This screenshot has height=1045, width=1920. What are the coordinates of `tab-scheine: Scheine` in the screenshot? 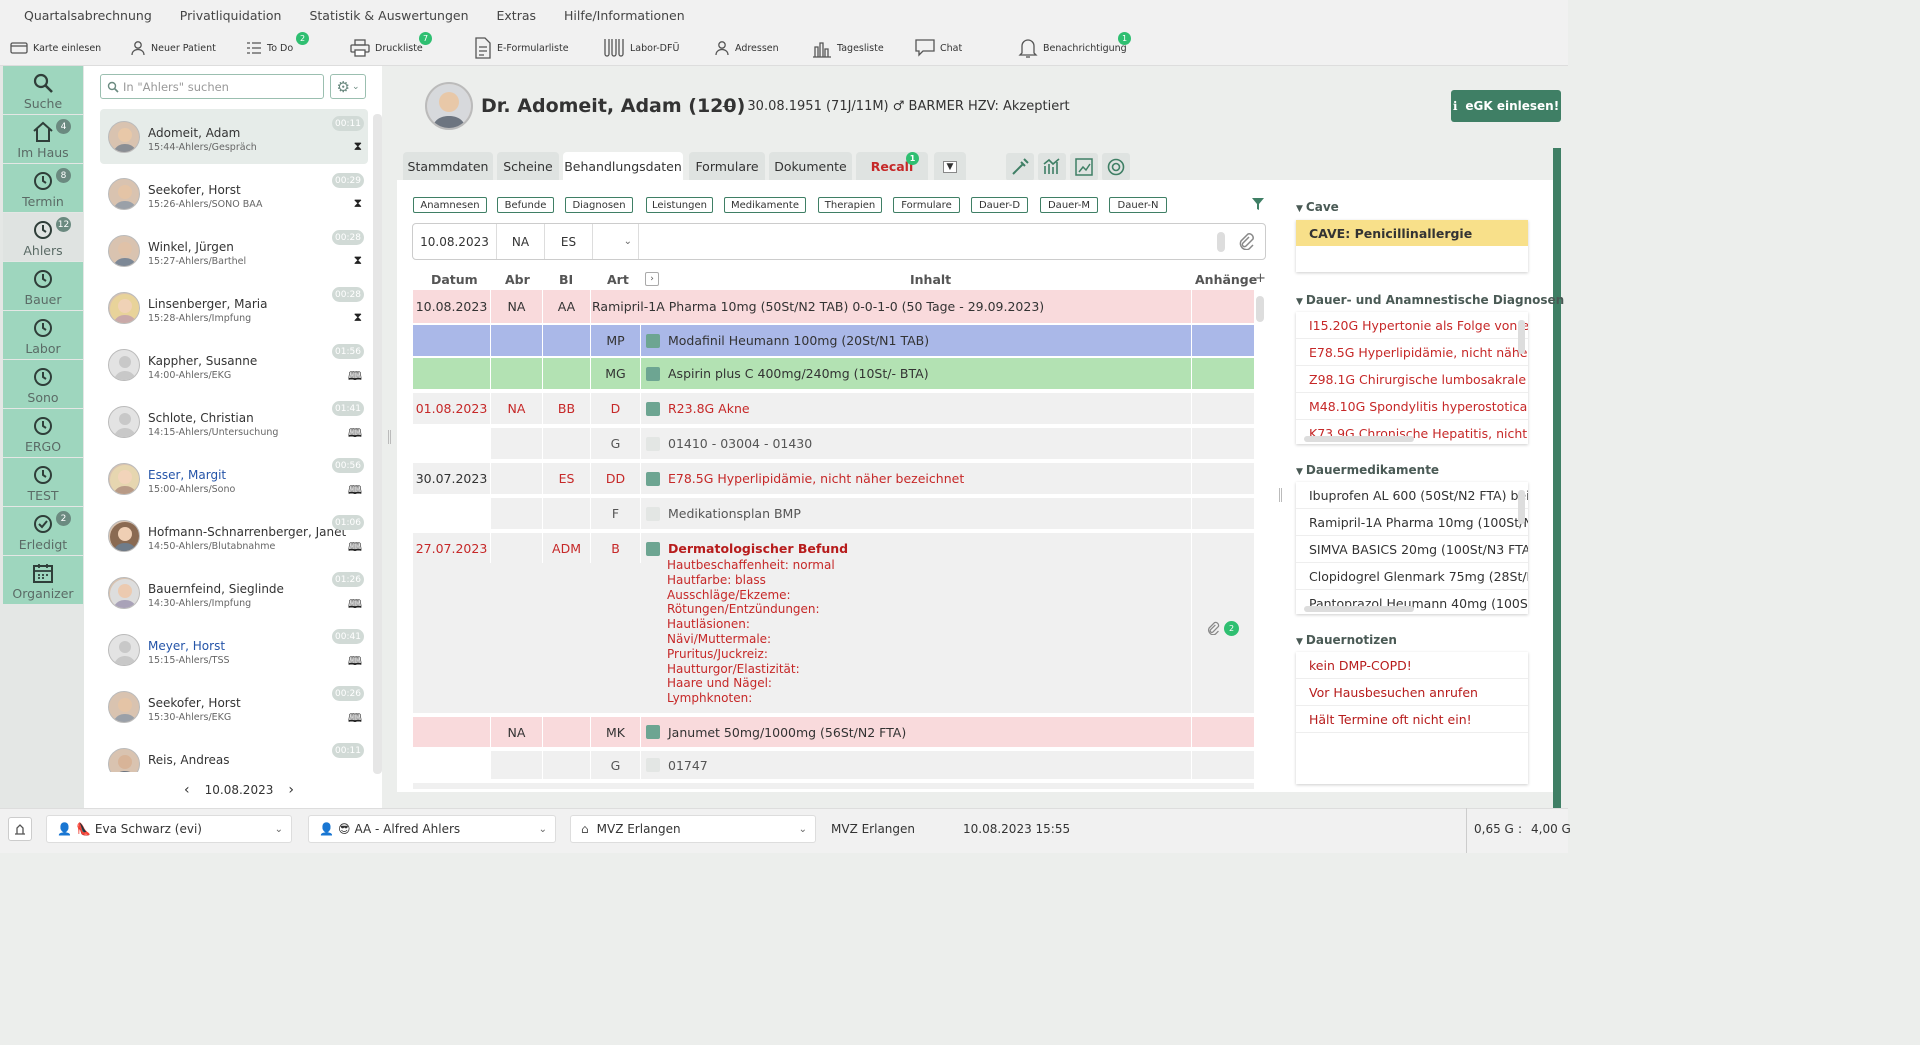 It's located at (528, 166).